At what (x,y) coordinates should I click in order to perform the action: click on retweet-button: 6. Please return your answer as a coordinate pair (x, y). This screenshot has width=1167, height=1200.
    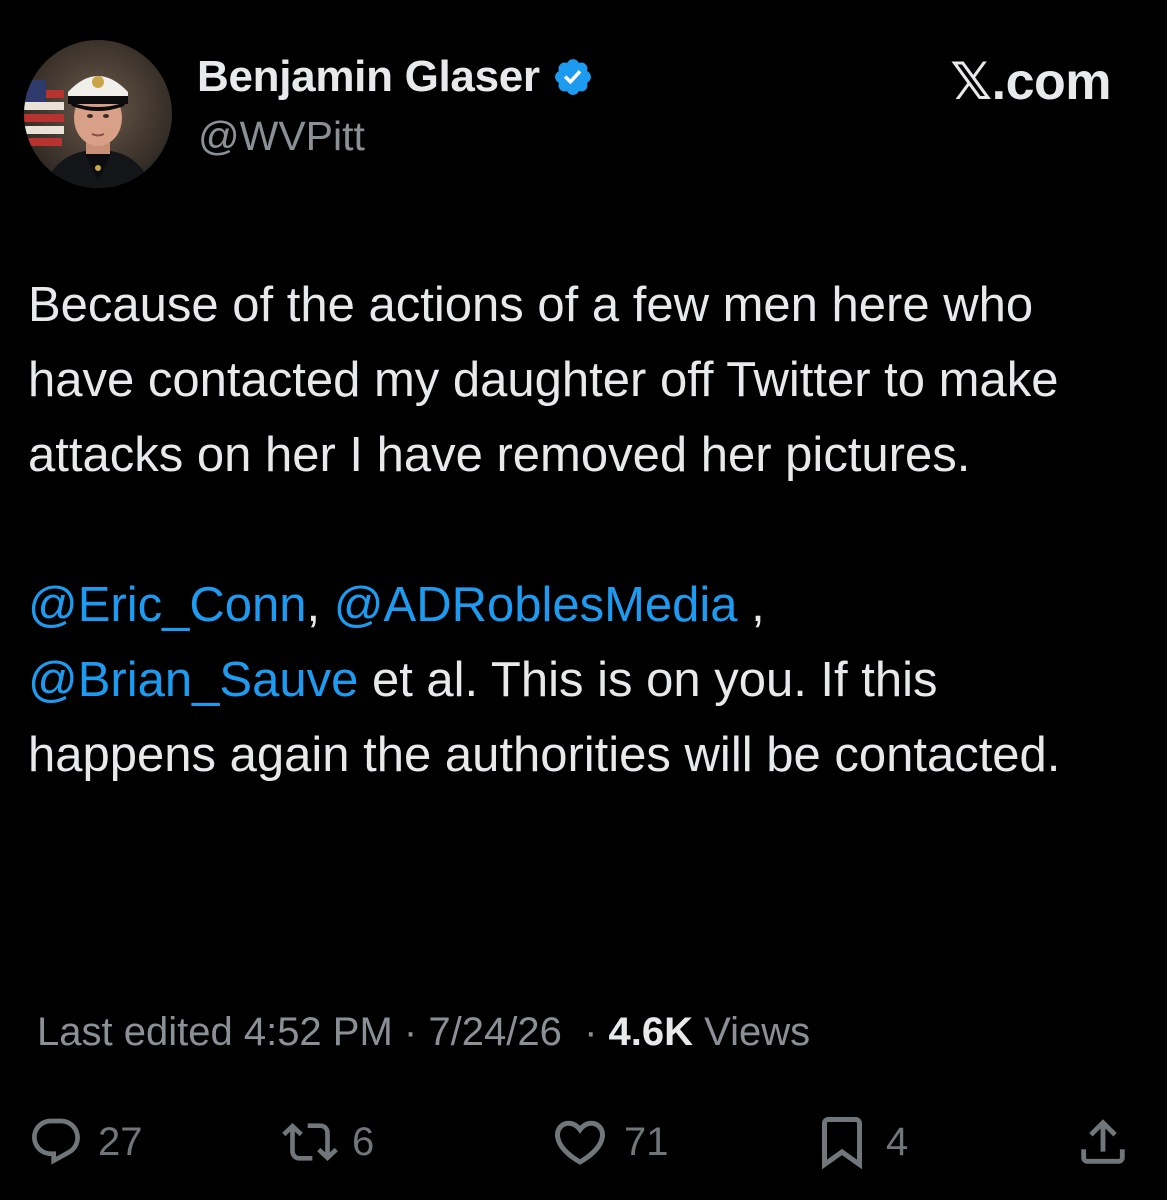
    Looking at the image, I should click on (328, 1142).